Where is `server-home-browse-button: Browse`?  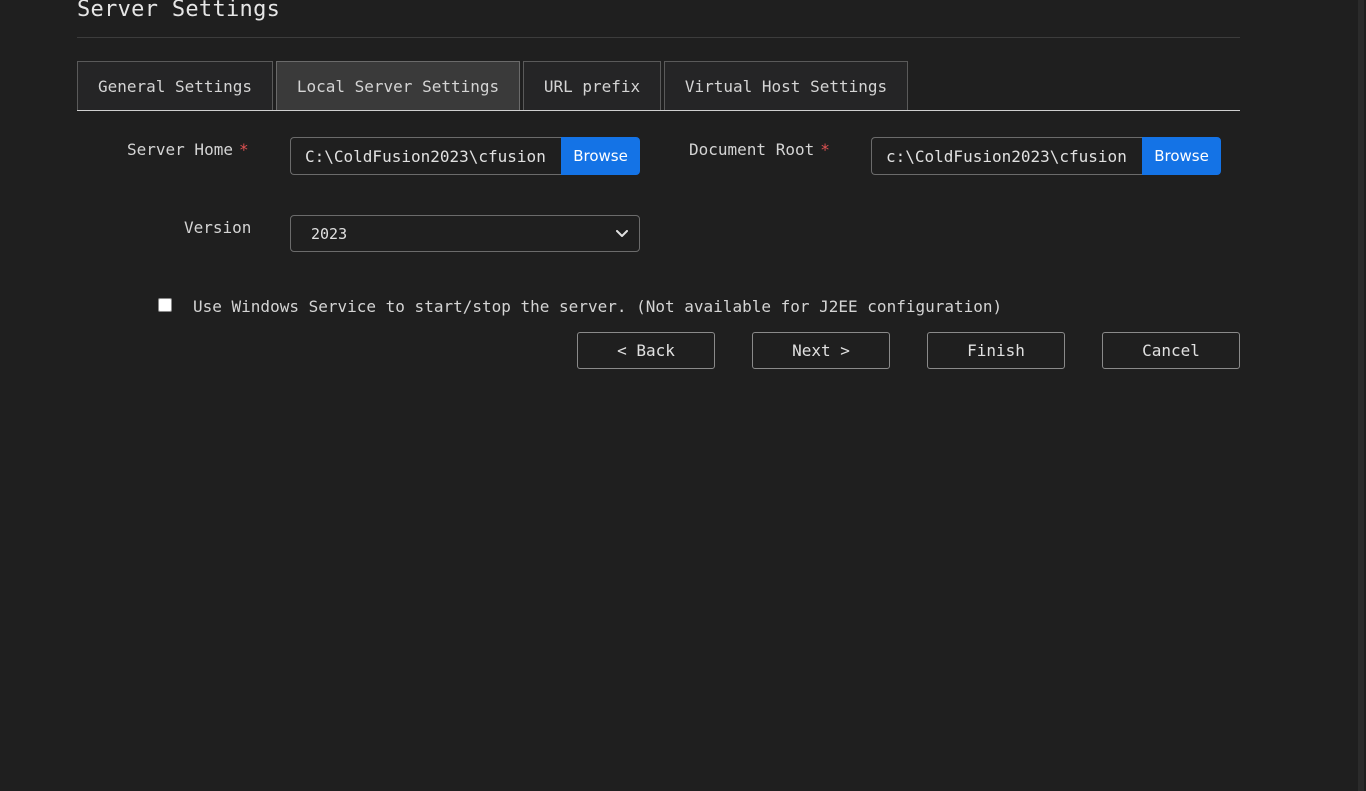
server-home-browse-button: Browse is located at coordinates (600, 156).